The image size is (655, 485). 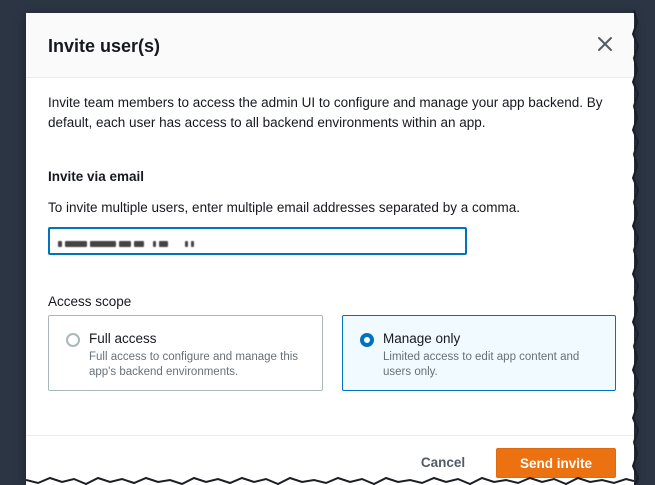 What do you see at coordinates (422, 338) in the screenshot?
I see `option-title: Manage only` at bounding box center [422, 338].